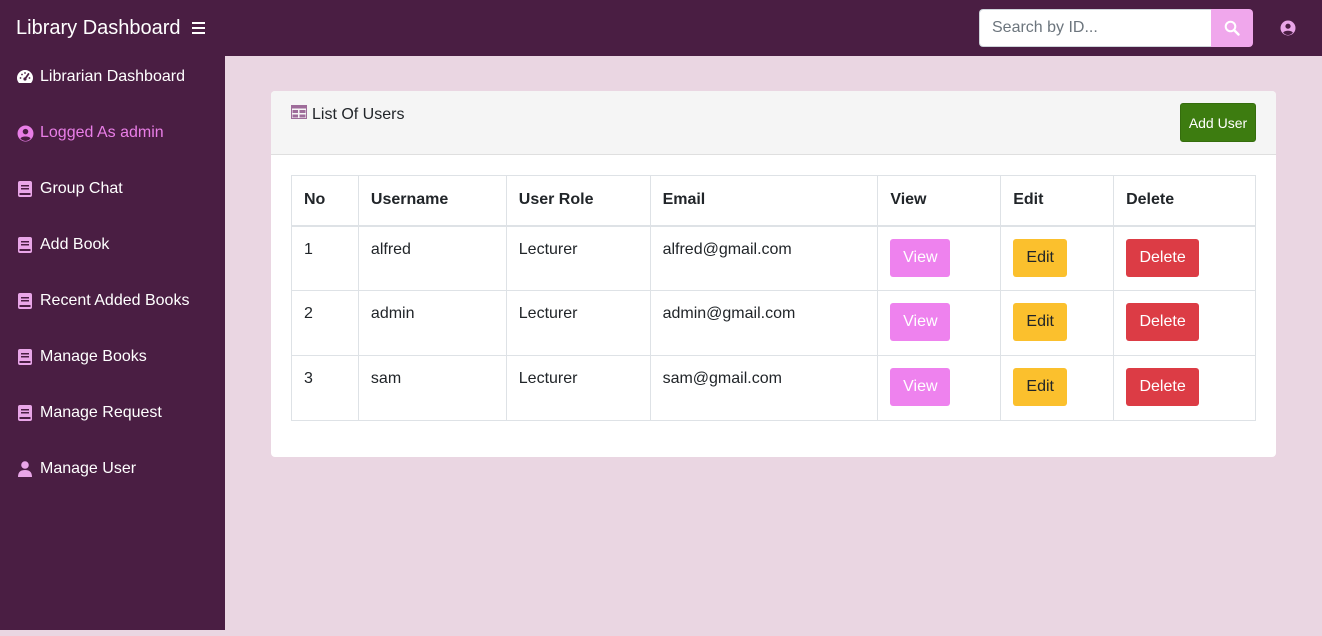 Image resolution: width=1322 pixels, height=636 pixels. Describe the element at coordinates (764, 201) in the screenshot. I see `column-header-email: Email` at that location.